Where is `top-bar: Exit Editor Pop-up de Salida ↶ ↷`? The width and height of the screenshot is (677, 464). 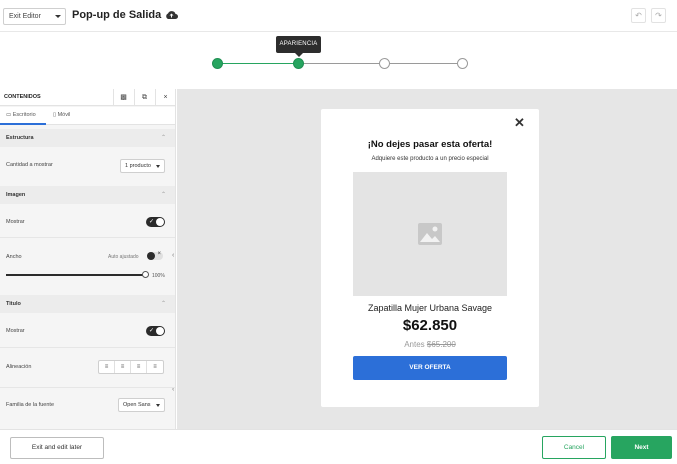 top-bar: Exit Editor Pop-up de Salida ↶ ↷ is located at coordinates (338, 16).